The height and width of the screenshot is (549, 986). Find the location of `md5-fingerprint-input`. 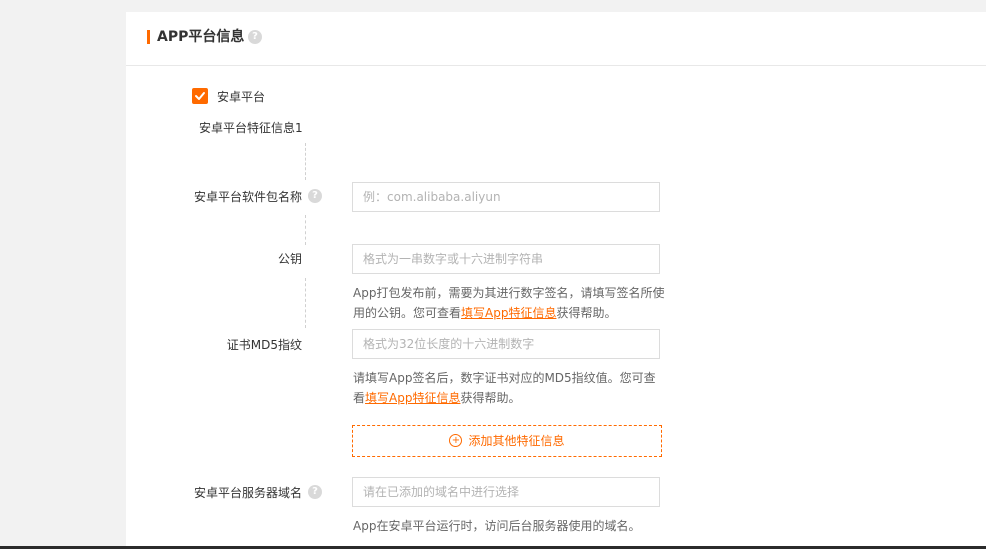

md5-fingerprint-input is located at coordinates (506, 344).